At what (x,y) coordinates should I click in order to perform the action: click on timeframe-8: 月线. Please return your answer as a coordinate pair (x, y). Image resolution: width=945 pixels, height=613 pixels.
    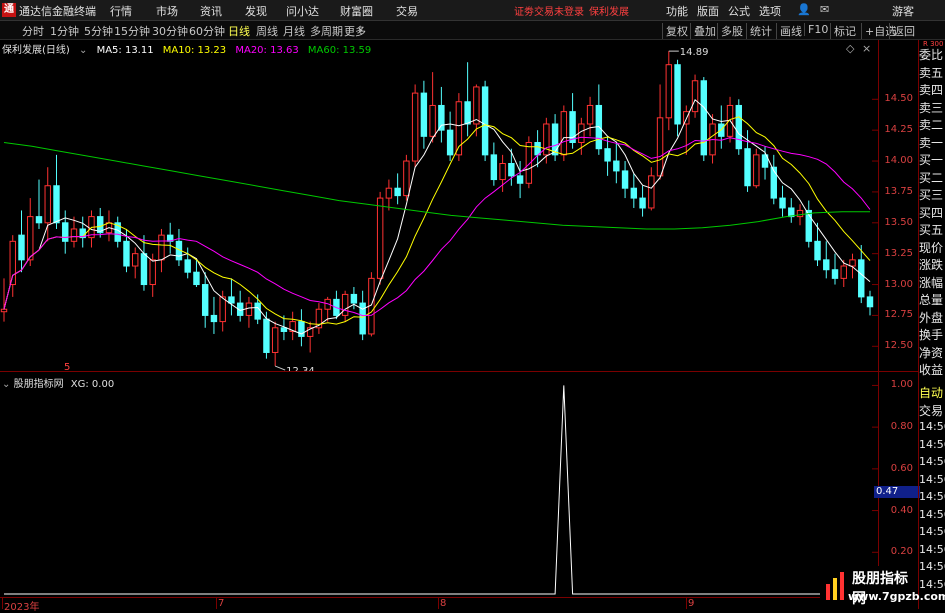
    Looking at the image, I should click on (294, 31).